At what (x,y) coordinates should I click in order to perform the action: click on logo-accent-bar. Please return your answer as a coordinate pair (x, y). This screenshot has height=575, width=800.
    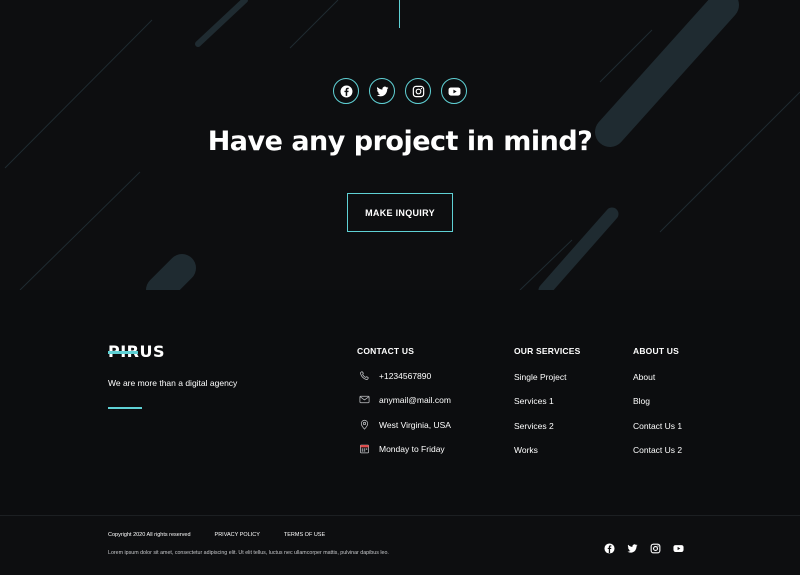
    Looking at the image, I should click on (123, 352).